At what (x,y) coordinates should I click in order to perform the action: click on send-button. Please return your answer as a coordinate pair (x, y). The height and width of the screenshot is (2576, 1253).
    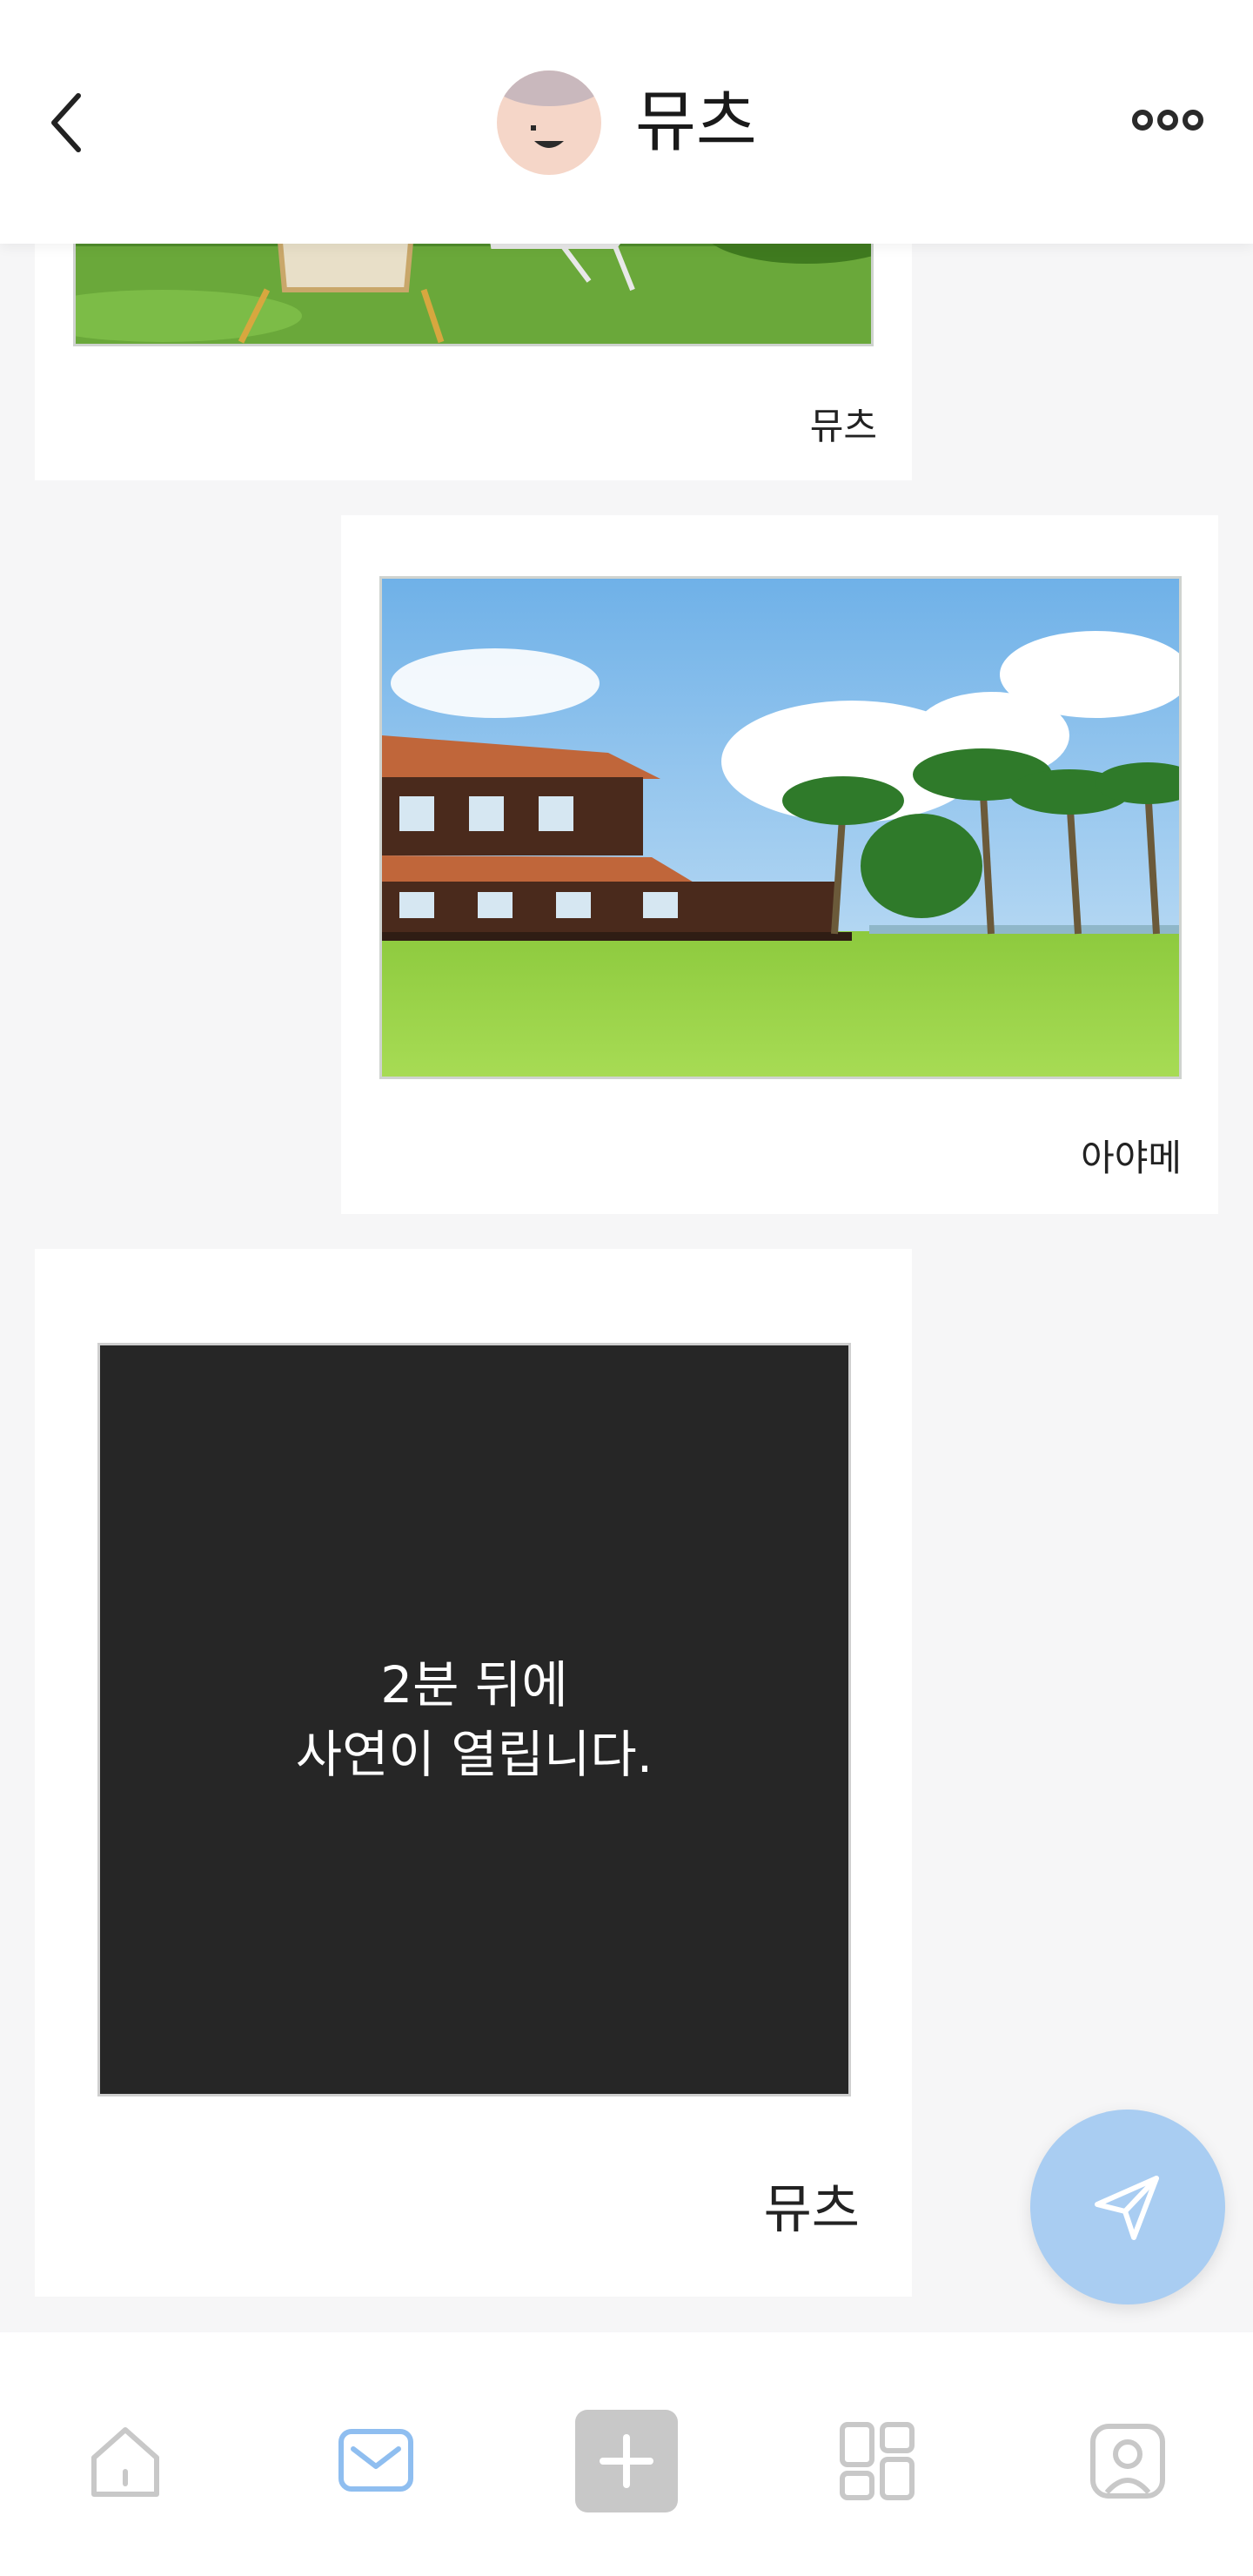
    Looking at the image, I should click on (1127, 2207).